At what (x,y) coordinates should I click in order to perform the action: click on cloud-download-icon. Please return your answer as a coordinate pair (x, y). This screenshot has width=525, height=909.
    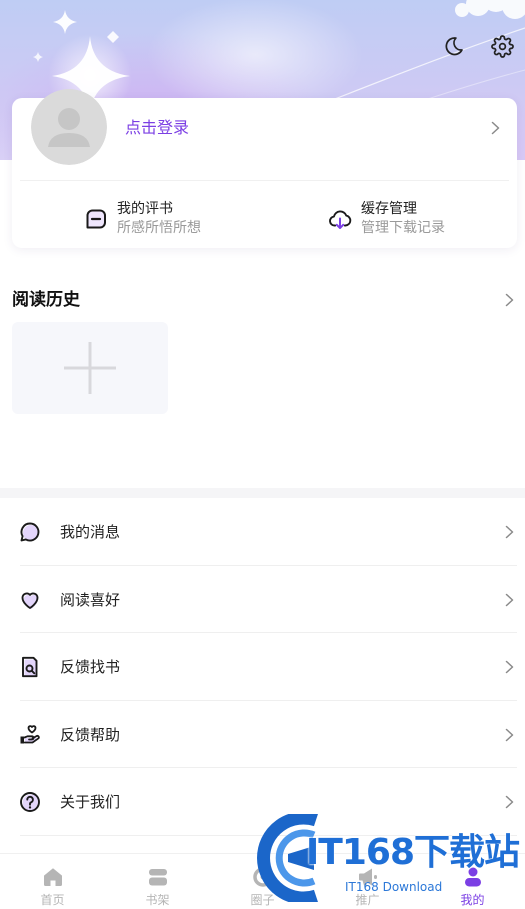
    Looking at the image, I should click on (340, 219).